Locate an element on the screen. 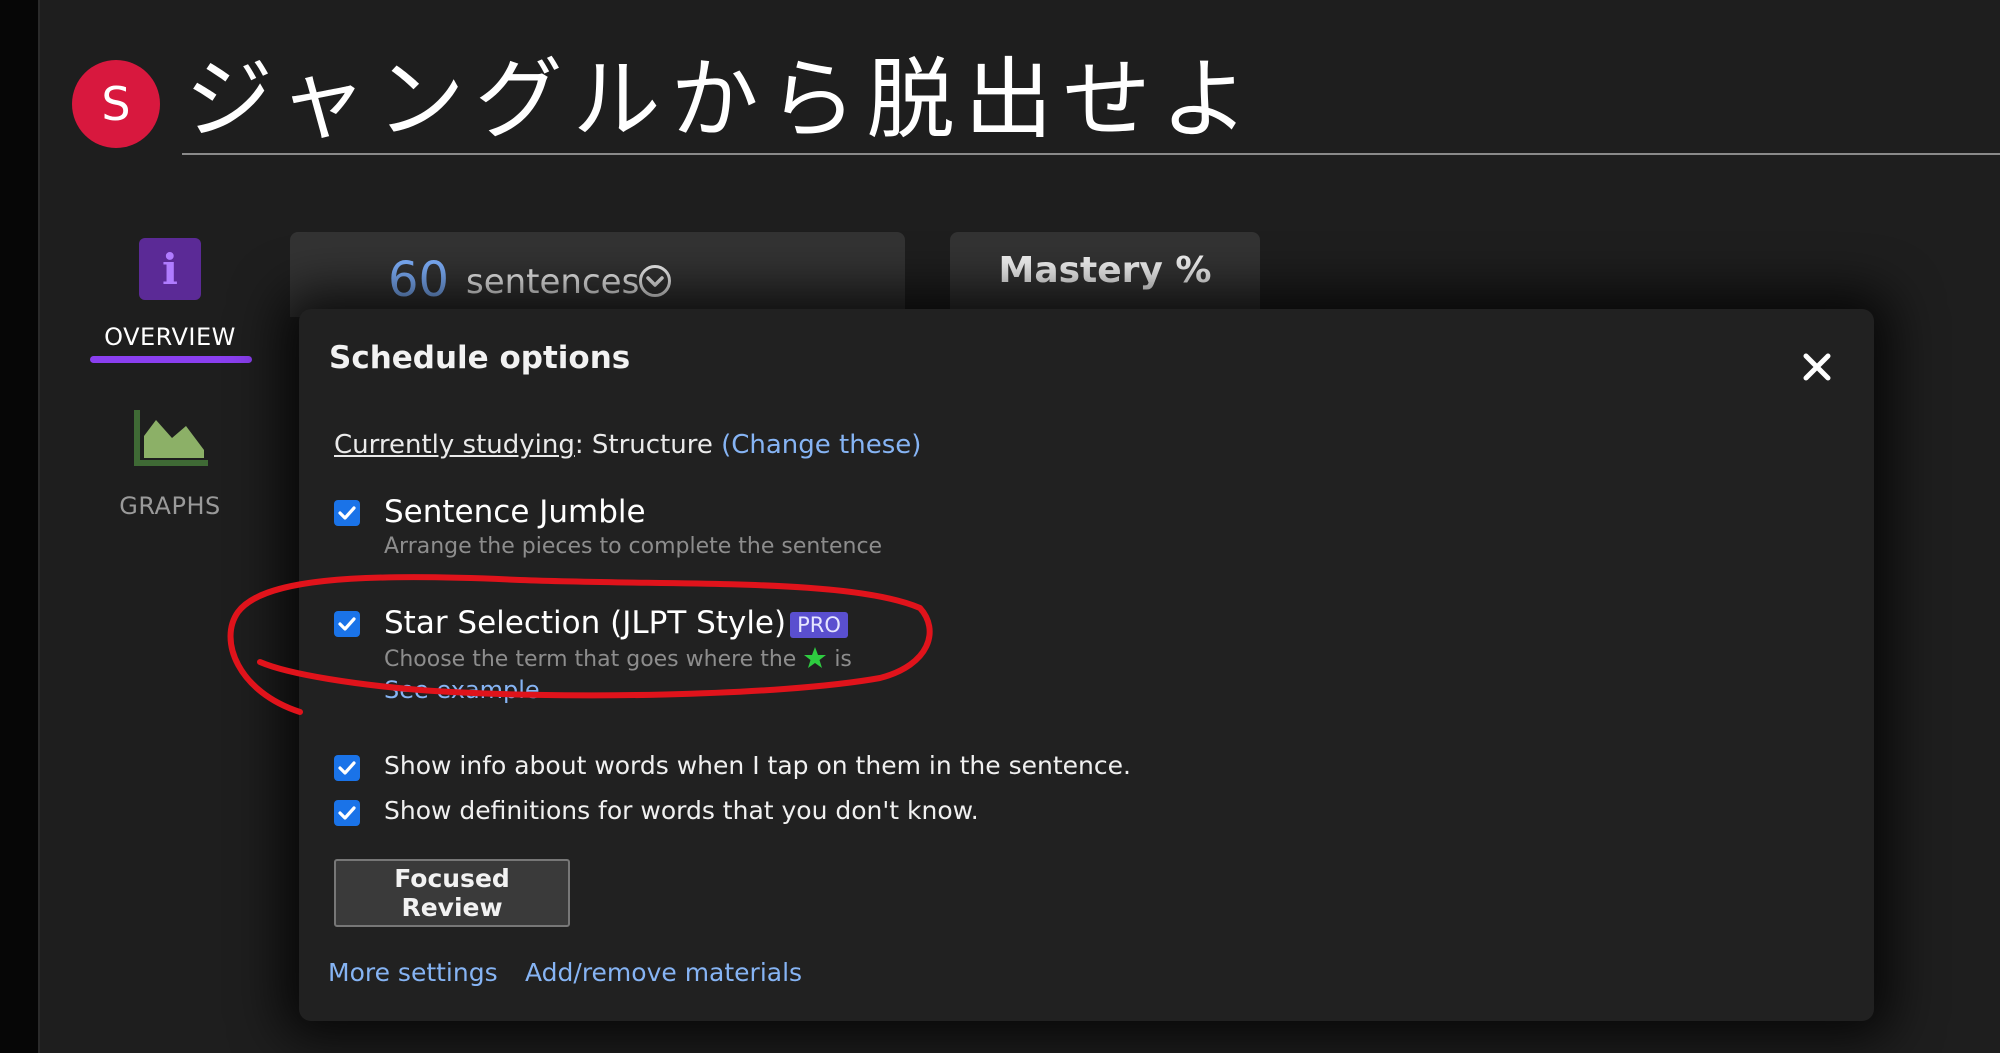 This screenshot has width=2000, height=1053. star-selection-desc: Choose the term that goes where the is is located at coordinates (618, 659).